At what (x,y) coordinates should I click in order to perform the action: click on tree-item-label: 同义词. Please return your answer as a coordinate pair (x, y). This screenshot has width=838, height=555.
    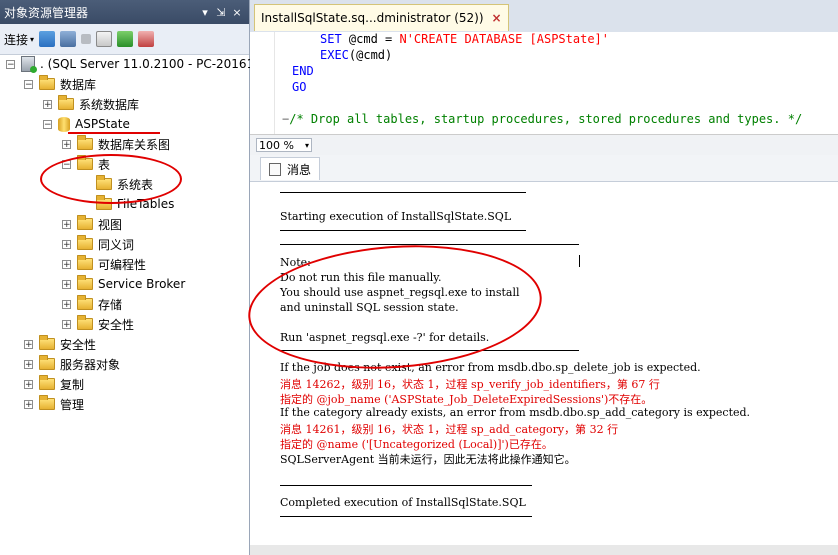
    Looking at the image, I should click on (116, 244).